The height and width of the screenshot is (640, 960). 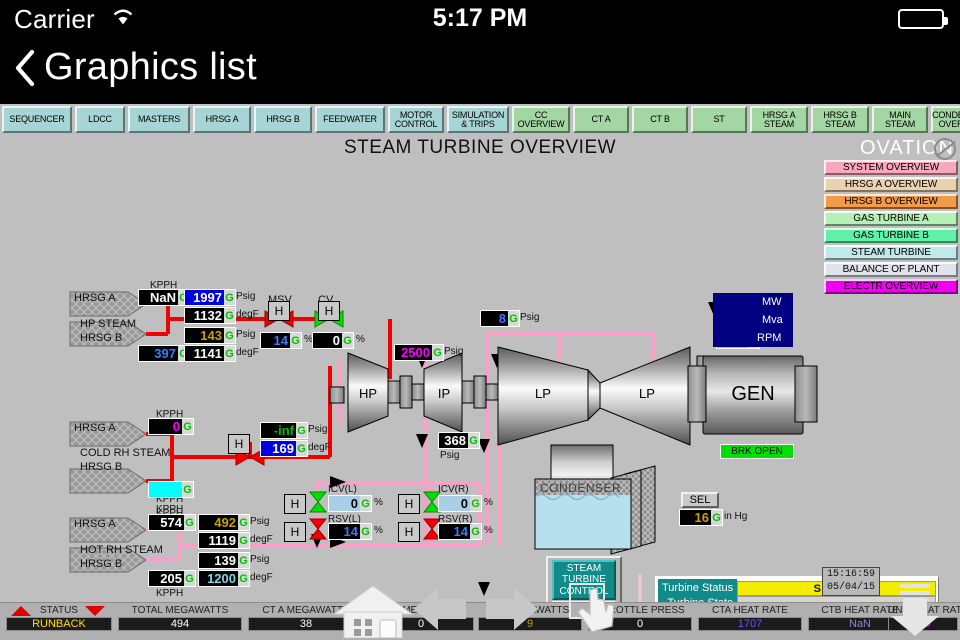 I want to click on icv-right-percent-value: 0G, so click(x=460, y=503).